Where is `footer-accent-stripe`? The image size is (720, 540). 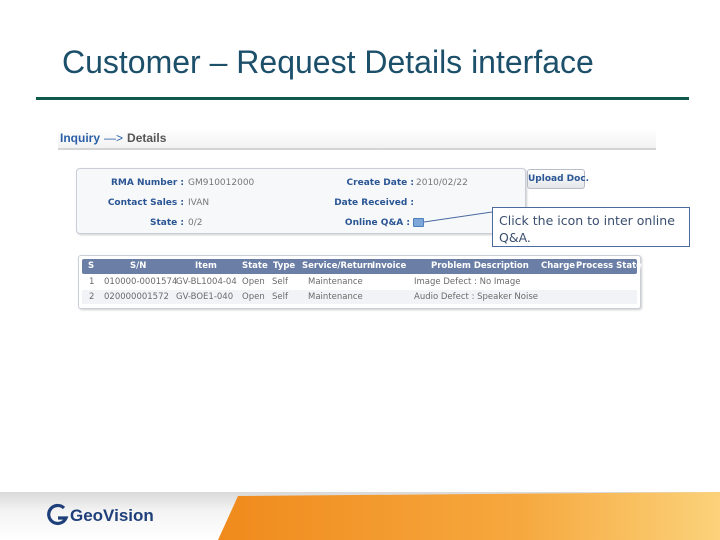
footer-accent-stripe is located at coordinates (469, 516).